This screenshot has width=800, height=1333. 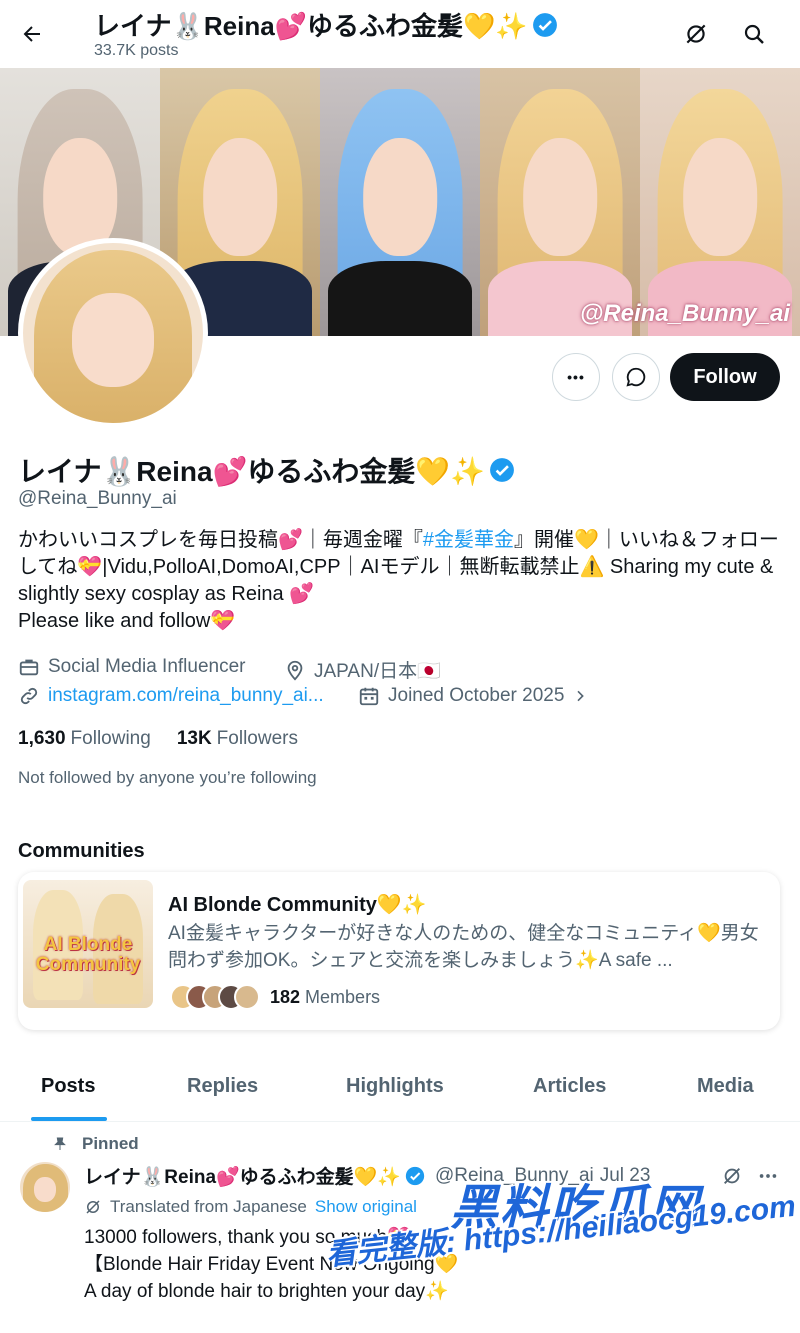 I want to click on post-more-icon, so click(x=768, y=1176).